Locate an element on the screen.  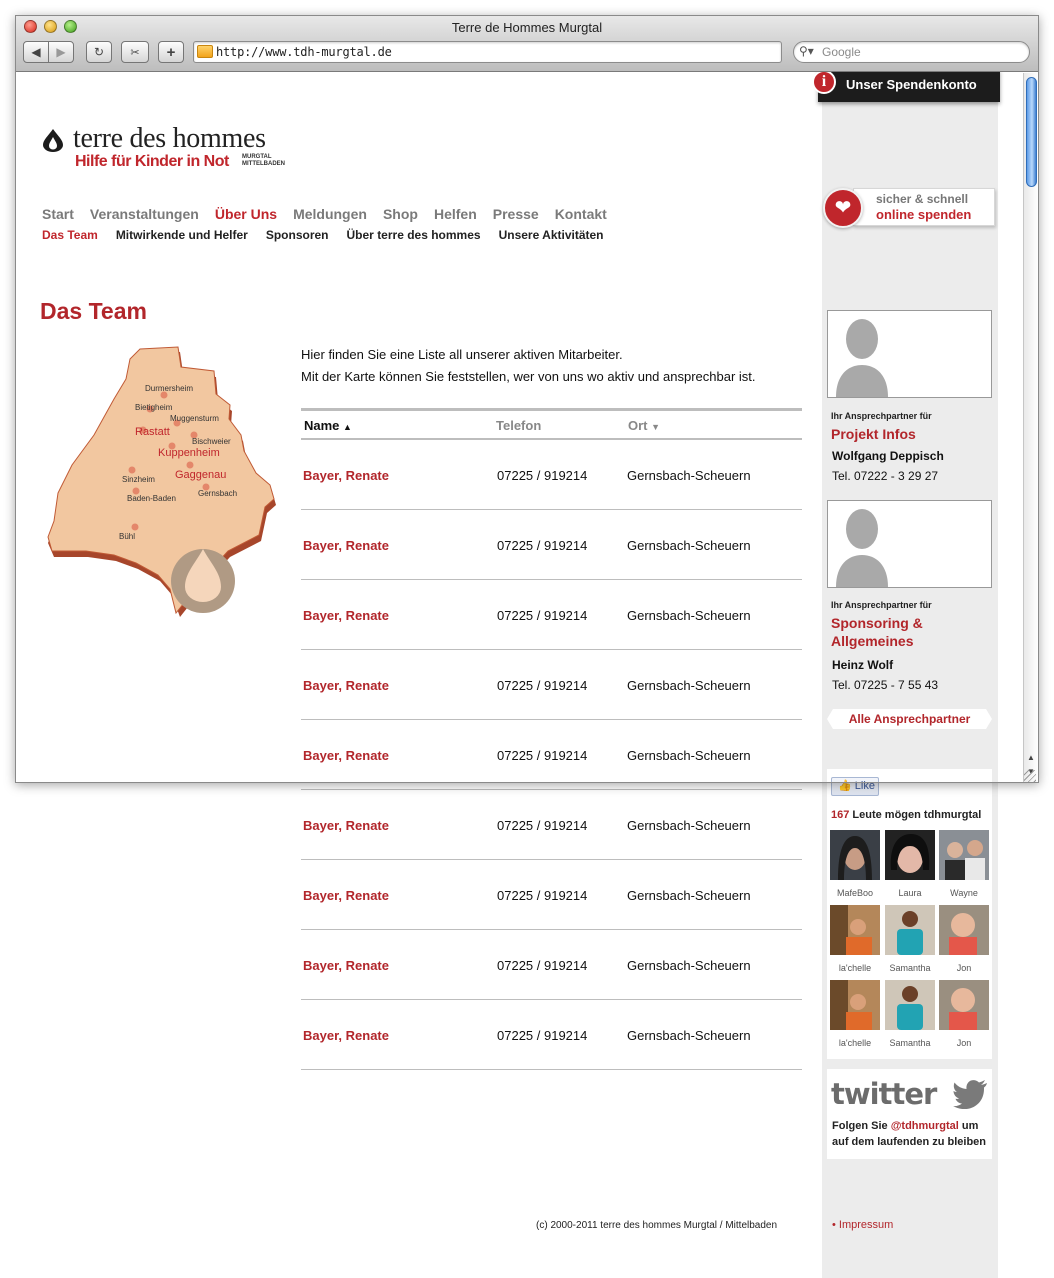
url-text: http://www.tdh-murgtal.de is located at coordinates (304, 52).